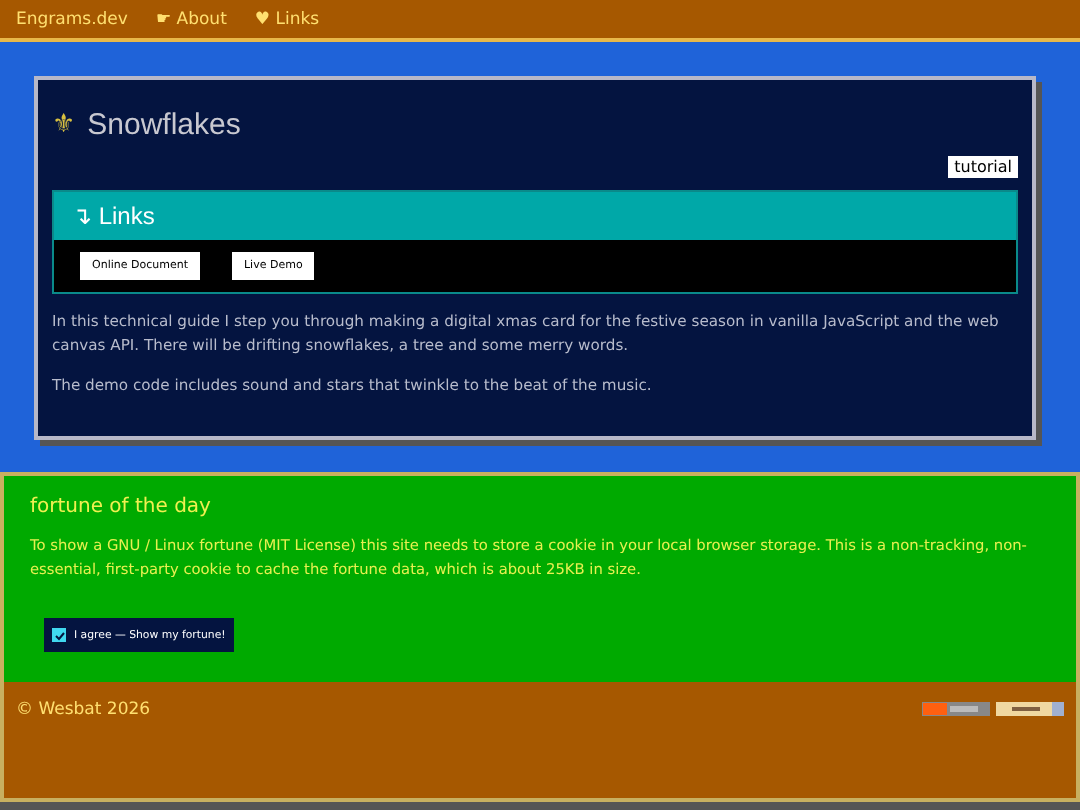 This screenshot has height=810, width=1080. I want to click on article-title: Snowflakes, so click(164, 125).